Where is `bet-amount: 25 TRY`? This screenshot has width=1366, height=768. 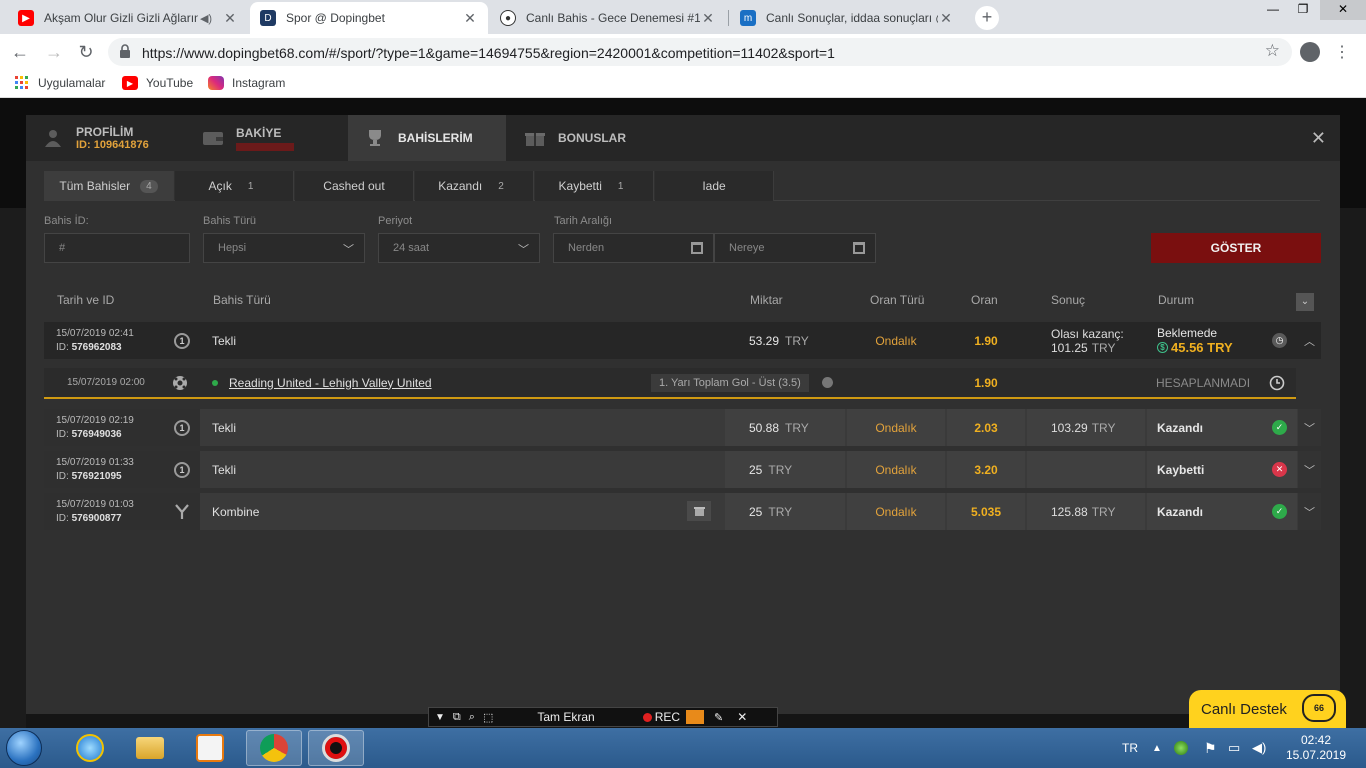
bet-amount: 25 TRY is located at coordinates (785, 511).